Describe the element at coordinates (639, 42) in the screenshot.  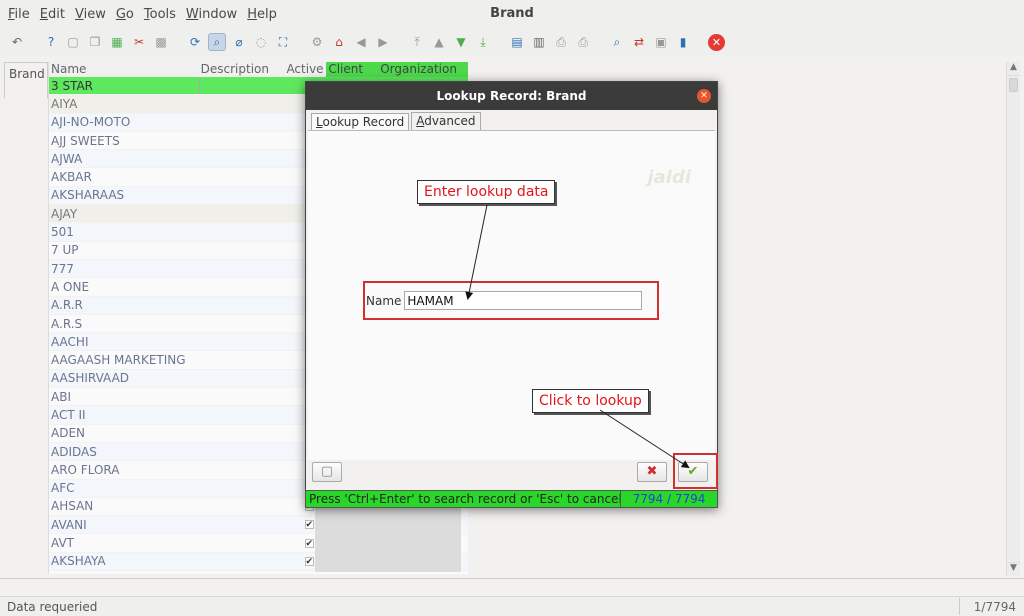
I see `workflow-icon: ⇄` at that location.